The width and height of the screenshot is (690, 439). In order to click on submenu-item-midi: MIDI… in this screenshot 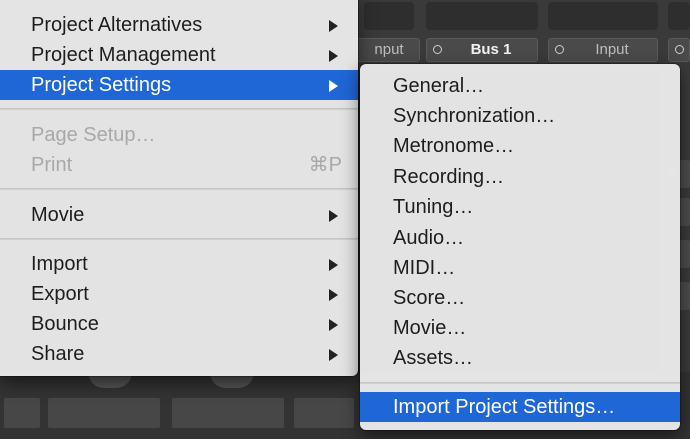, I will do `click(520, 268)`.